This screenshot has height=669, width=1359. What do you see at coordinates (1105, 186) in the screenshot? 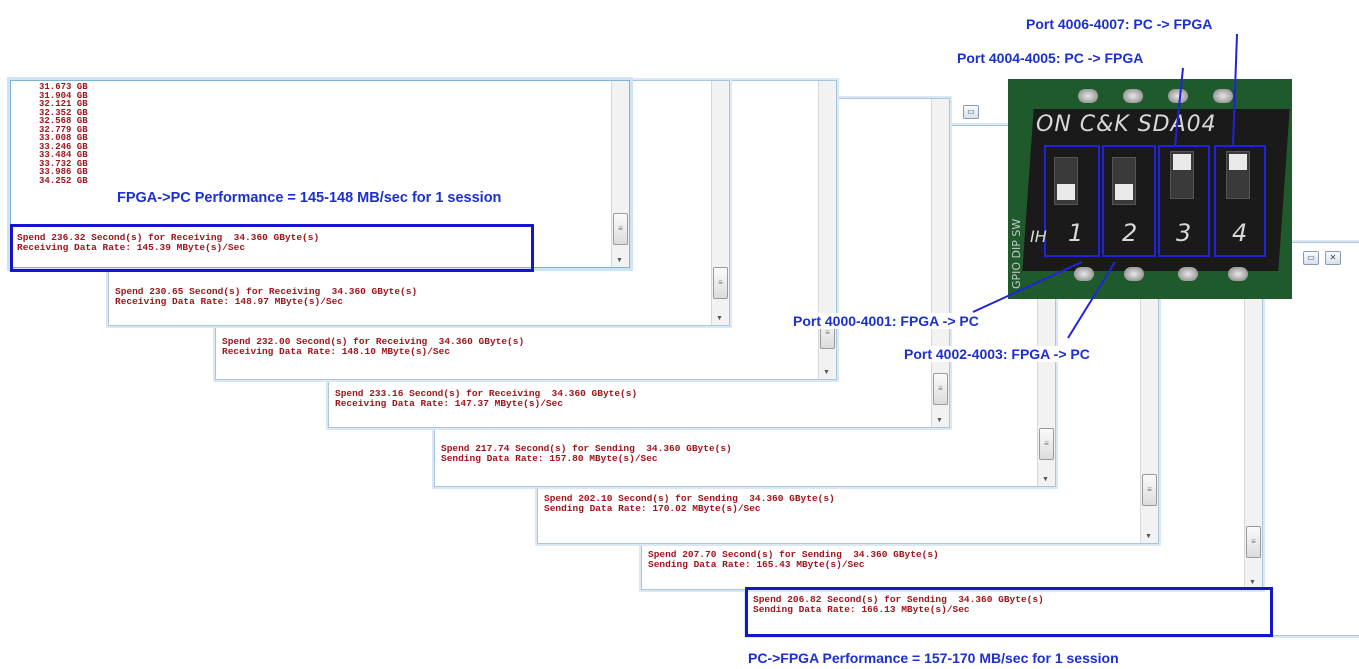
I see `leader-lines` at bounding box center [1105, 186].